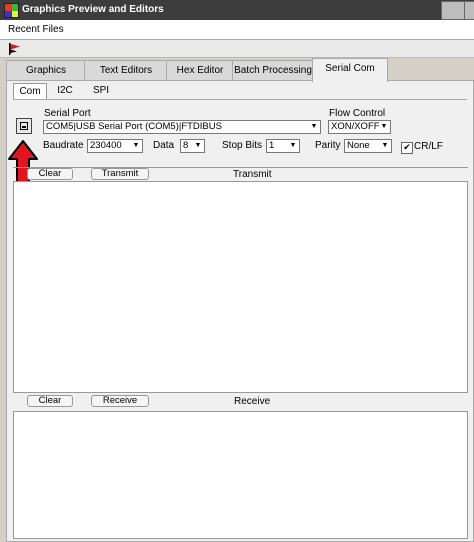 The height and width of the screenshot is (542, 474). Describe the element at coordinates (240, 167) in the screenshot. I see `divider` at that location.